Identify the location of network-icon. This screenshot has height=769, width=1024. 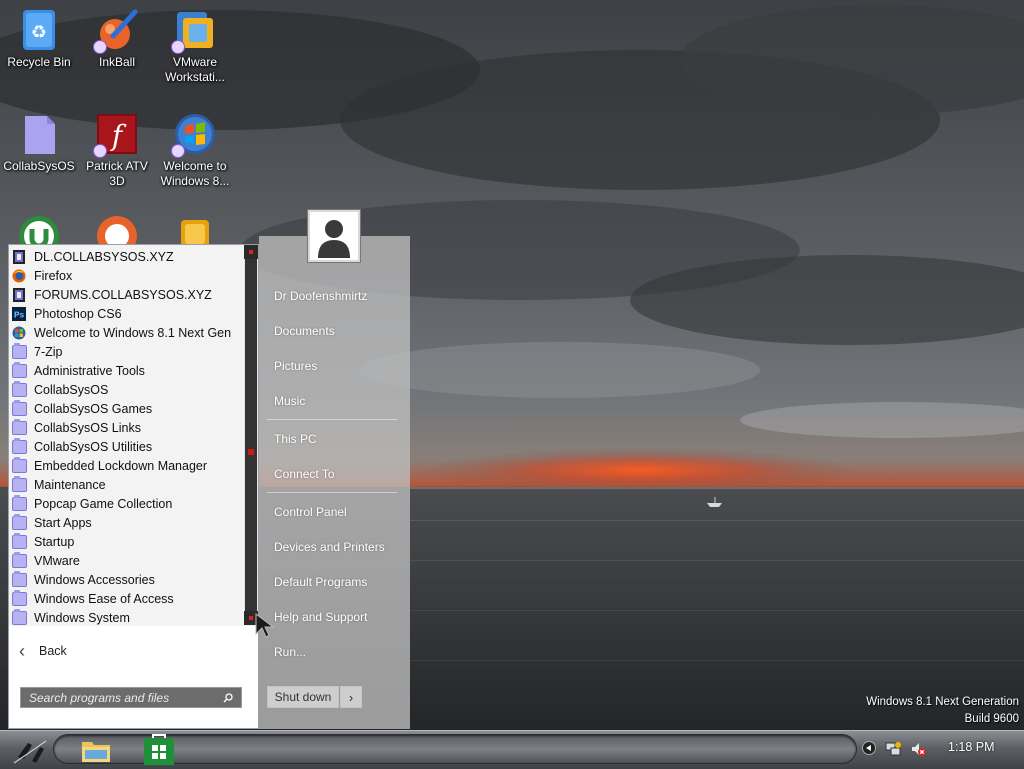
(893, 749).